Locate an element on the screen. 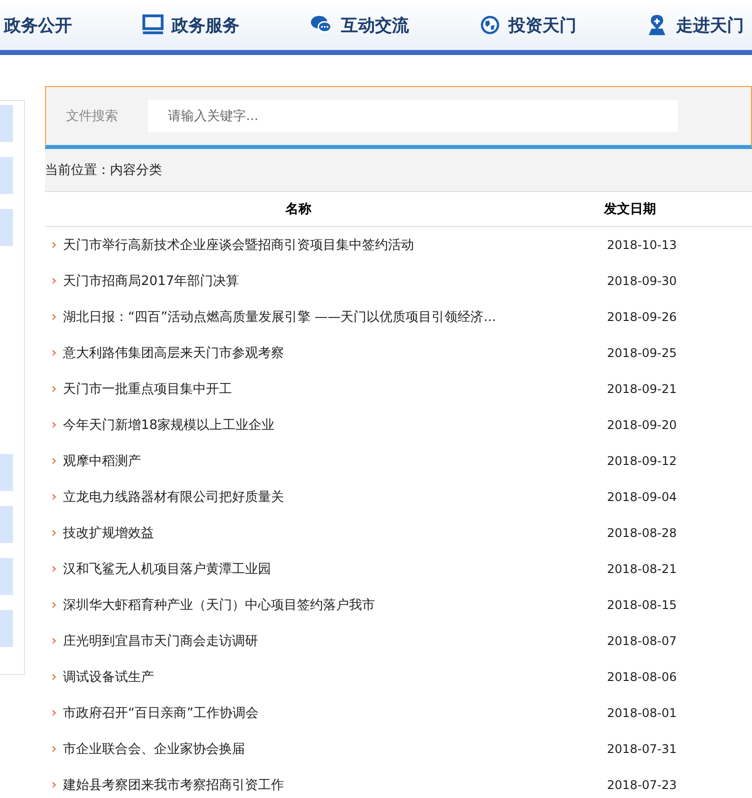  article-link: 汉和飞鲨无人机项目落户黄潭工业园 is located at coordinates (335, 569).